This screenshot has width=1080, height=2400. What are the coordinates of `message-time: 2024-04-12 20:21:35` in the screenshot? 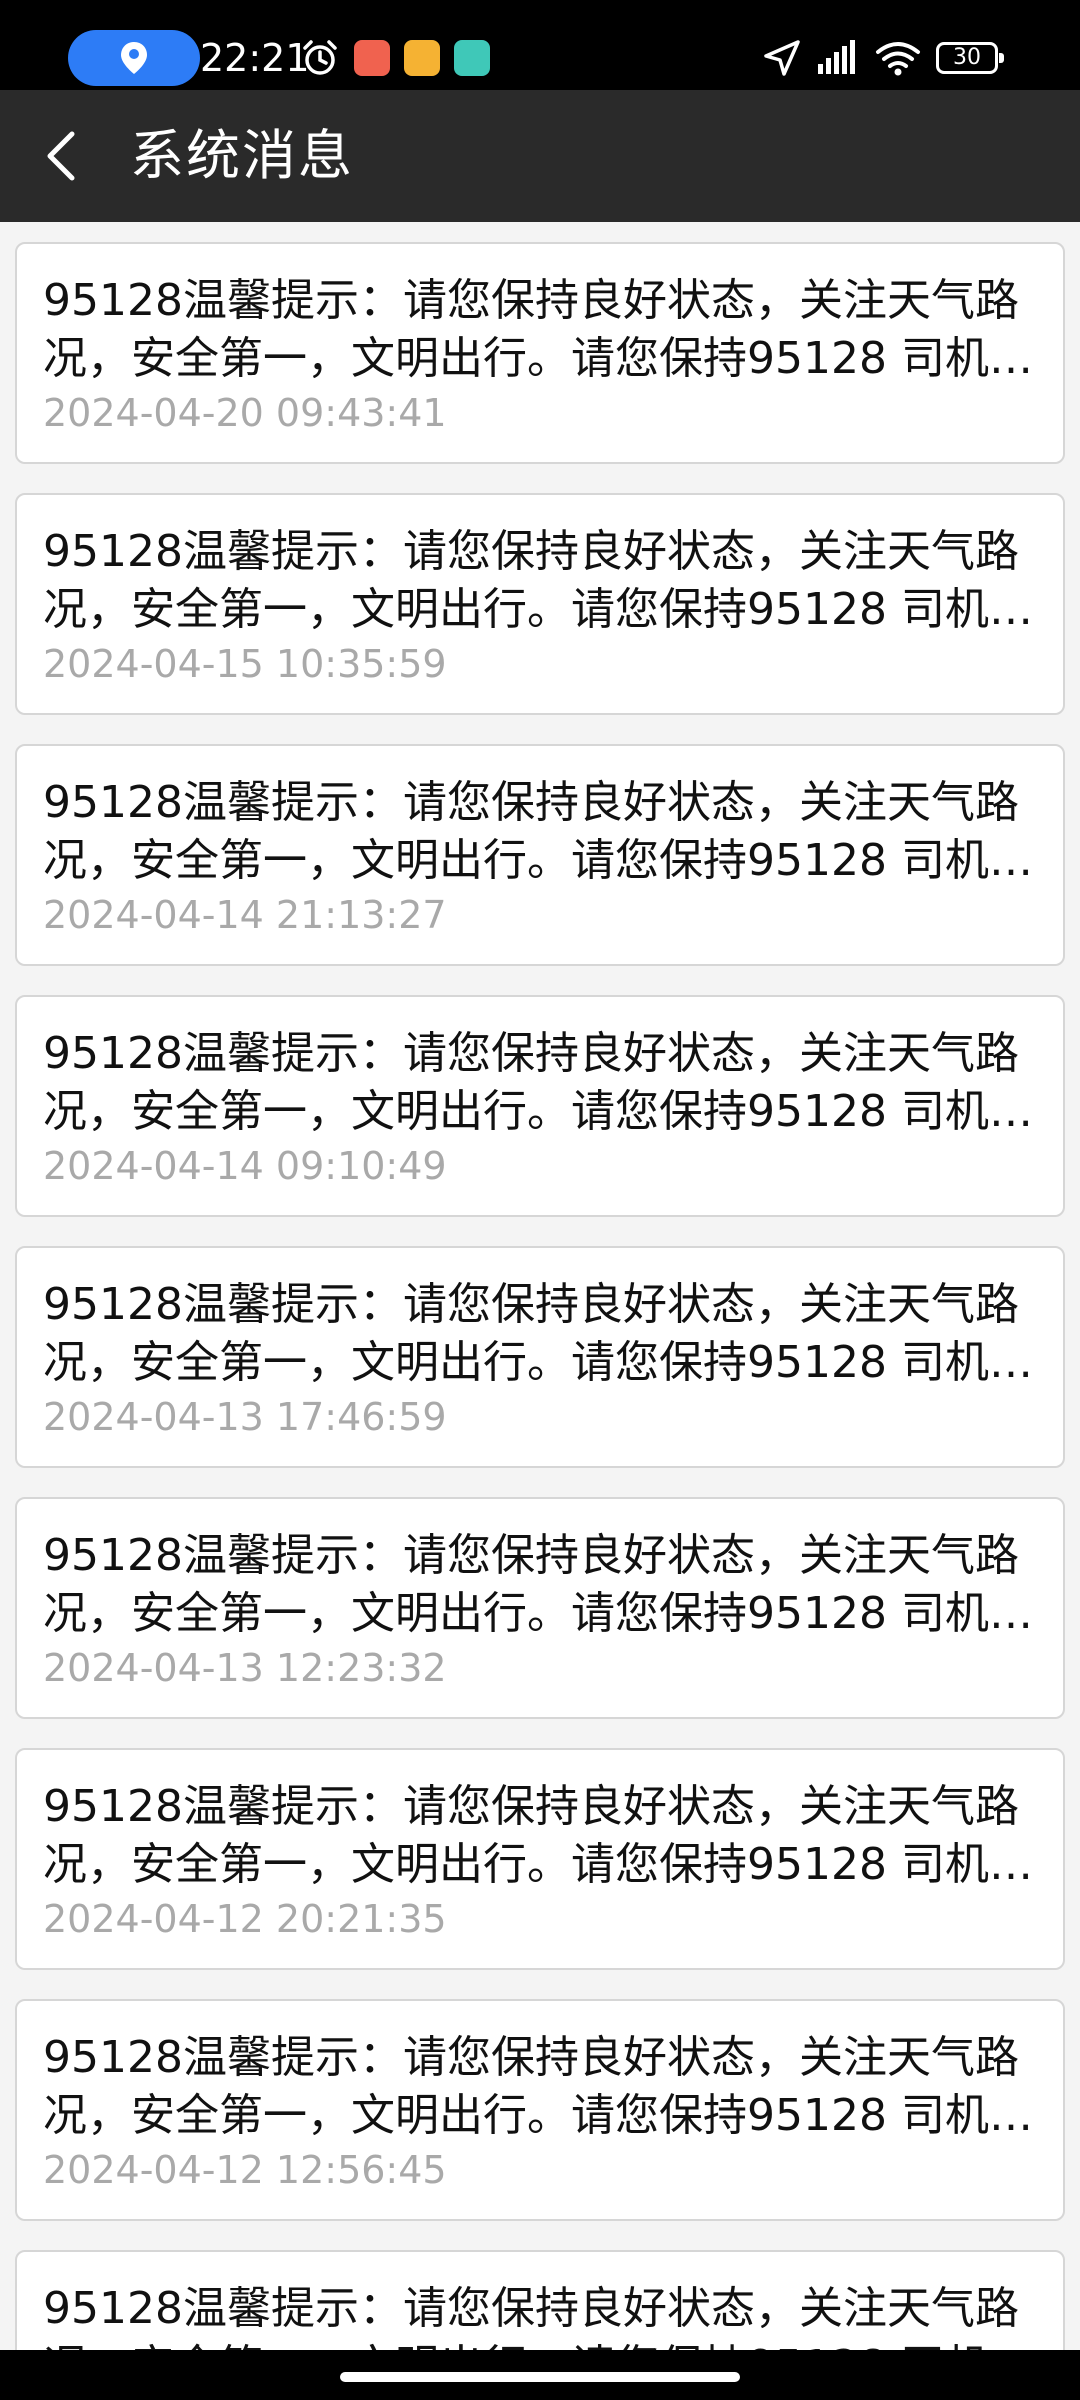 It's located at (245, 1919).